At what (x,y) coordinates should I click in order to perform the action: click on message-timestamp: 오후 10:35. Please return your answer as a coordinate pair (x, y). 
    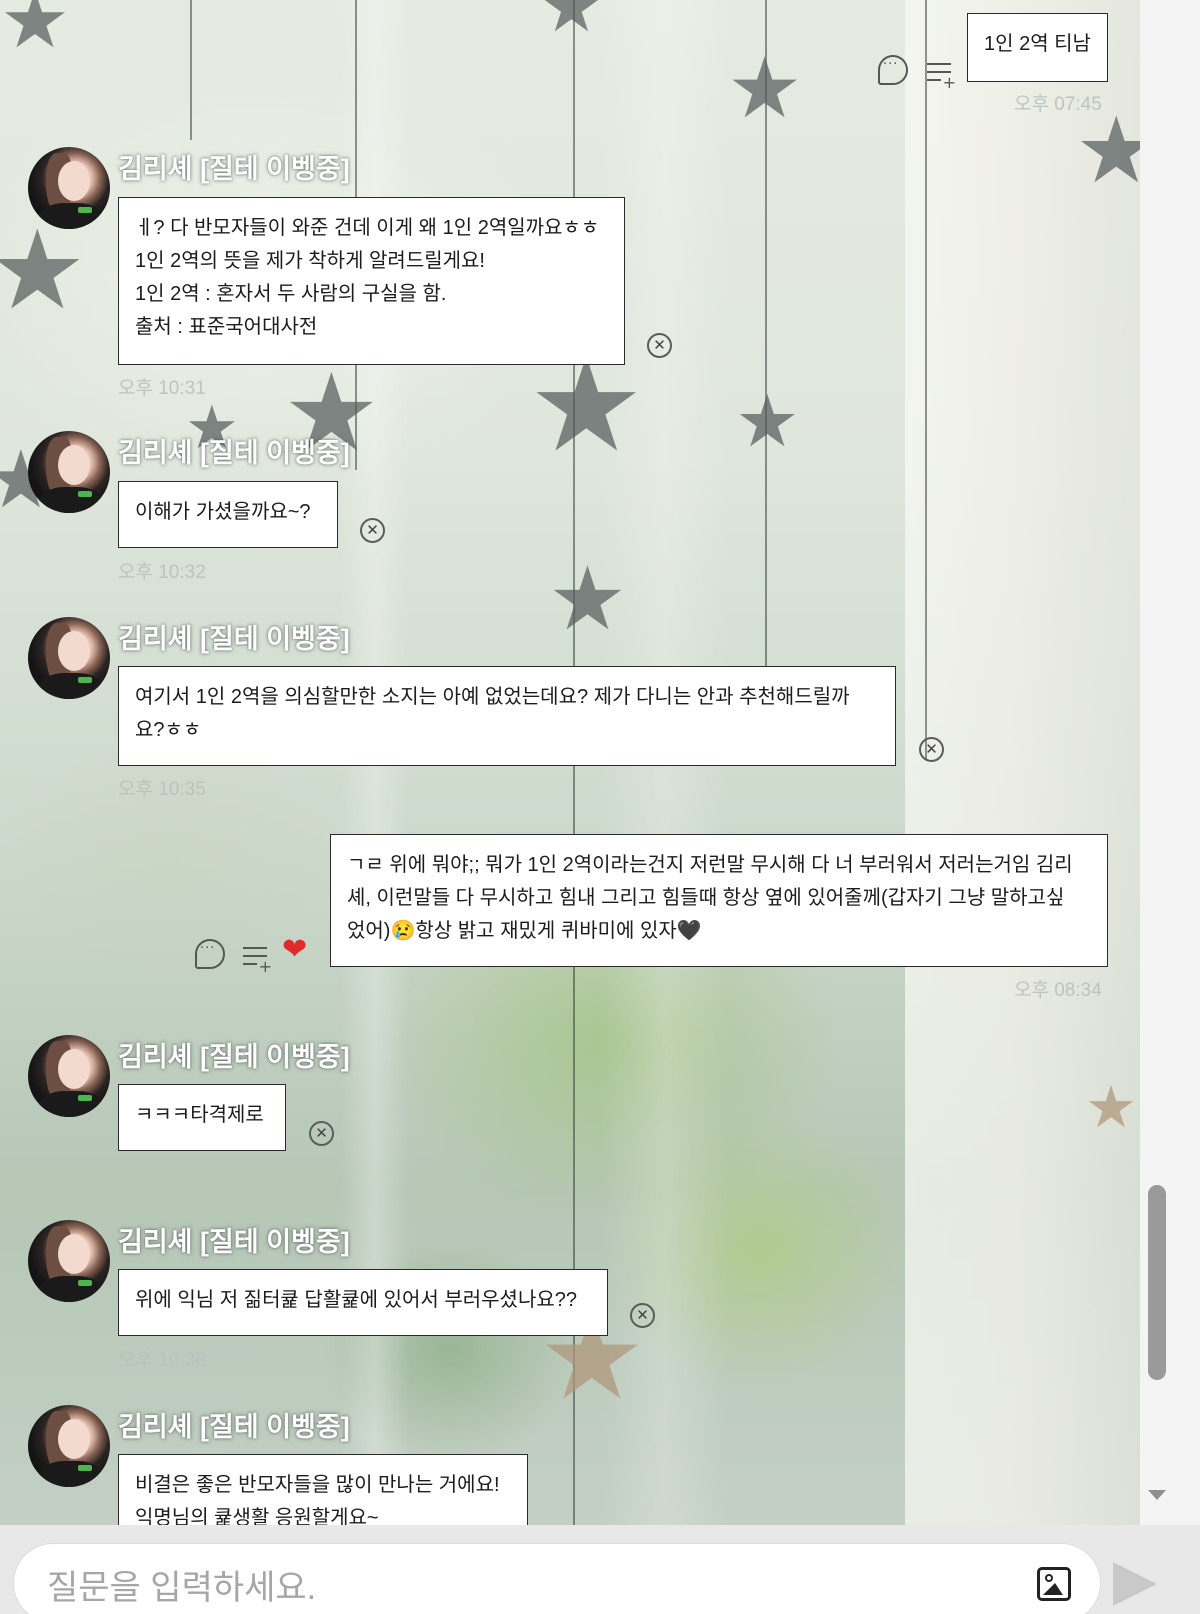
    Looking at the image, I should click on (162, 789).